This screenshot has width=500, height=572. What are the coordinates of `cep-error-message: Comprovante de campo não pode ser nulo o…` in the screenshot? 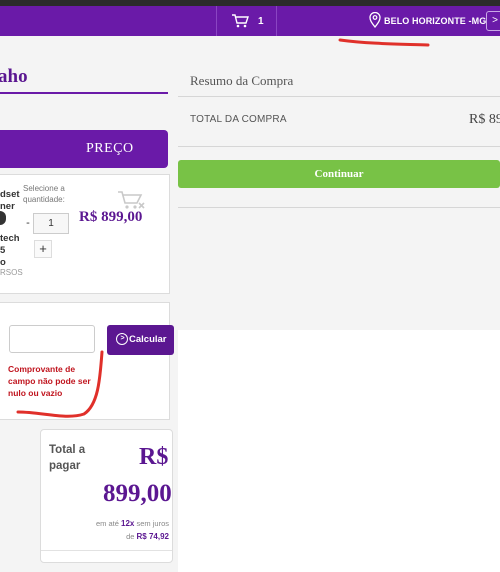 It's located at (49, 381).